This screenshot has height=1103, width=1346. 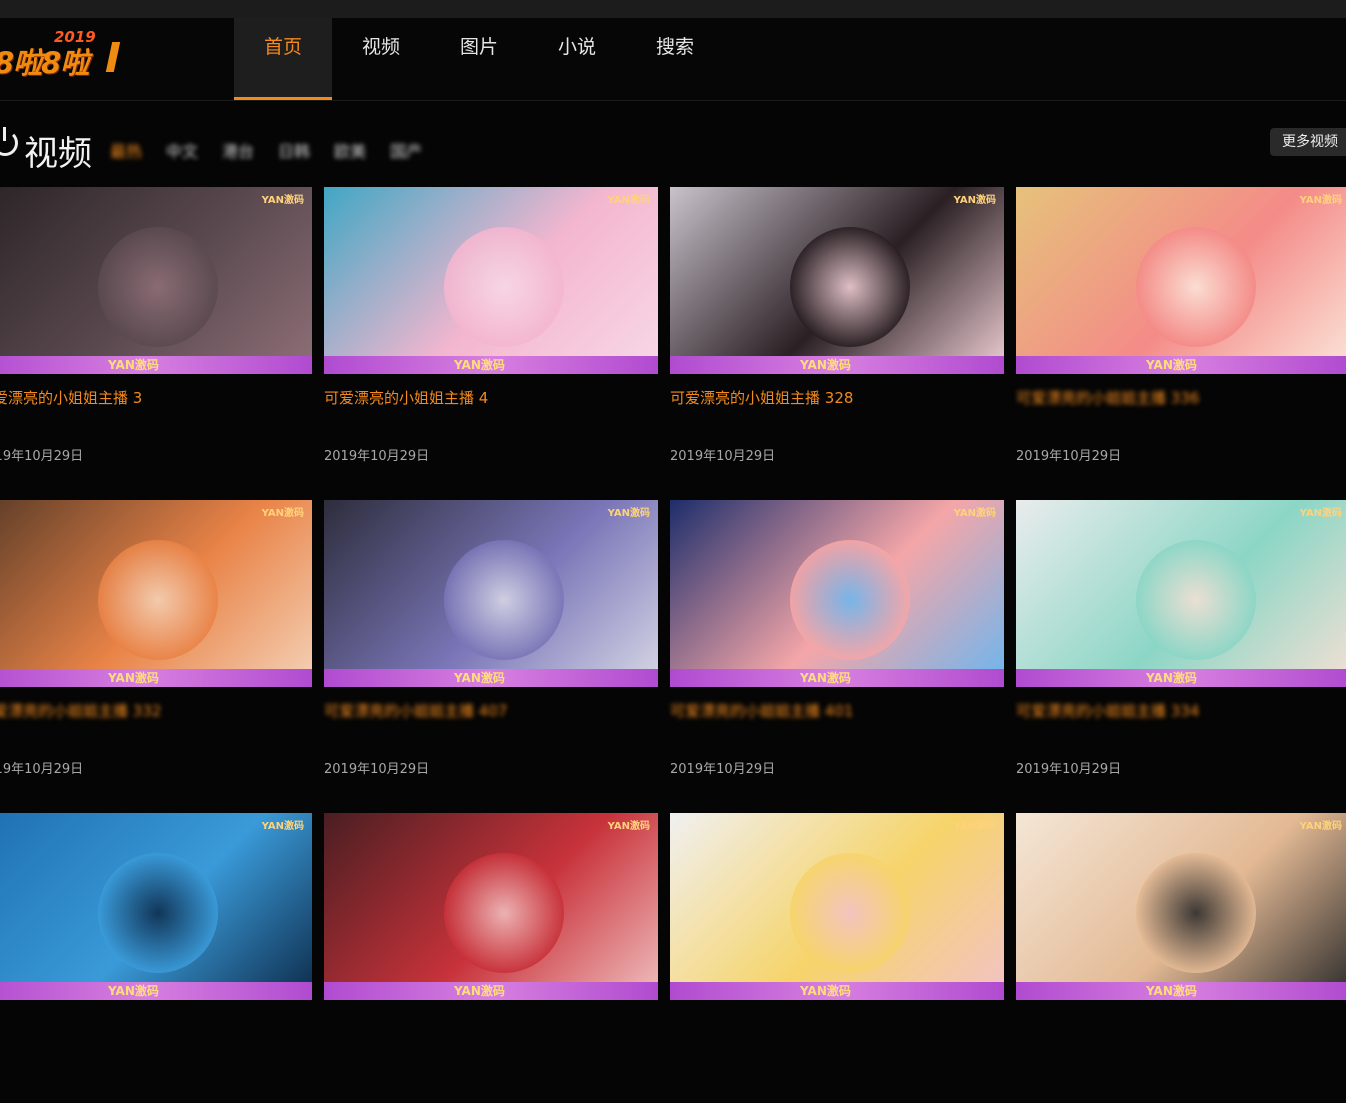 I want to click on tab-hot: 最热, so click(x=126, y=150).